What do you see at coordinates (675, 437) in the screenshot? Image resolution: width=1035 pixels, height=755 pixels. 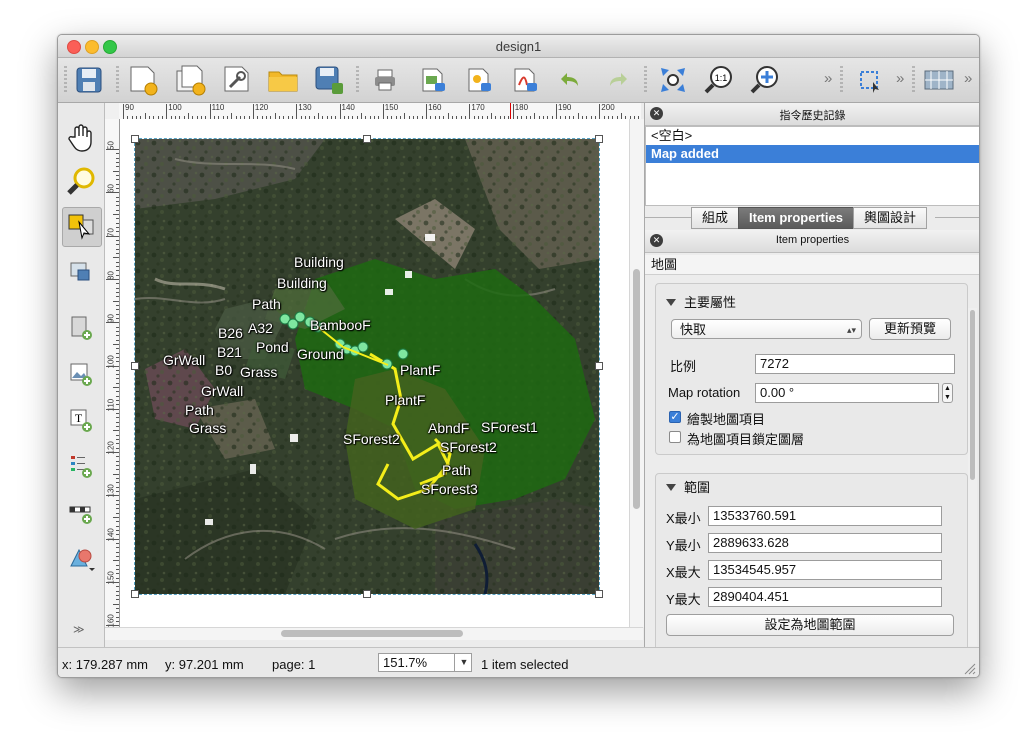 I see `lock-layers-checkbox` at bounding box center [675, 437].